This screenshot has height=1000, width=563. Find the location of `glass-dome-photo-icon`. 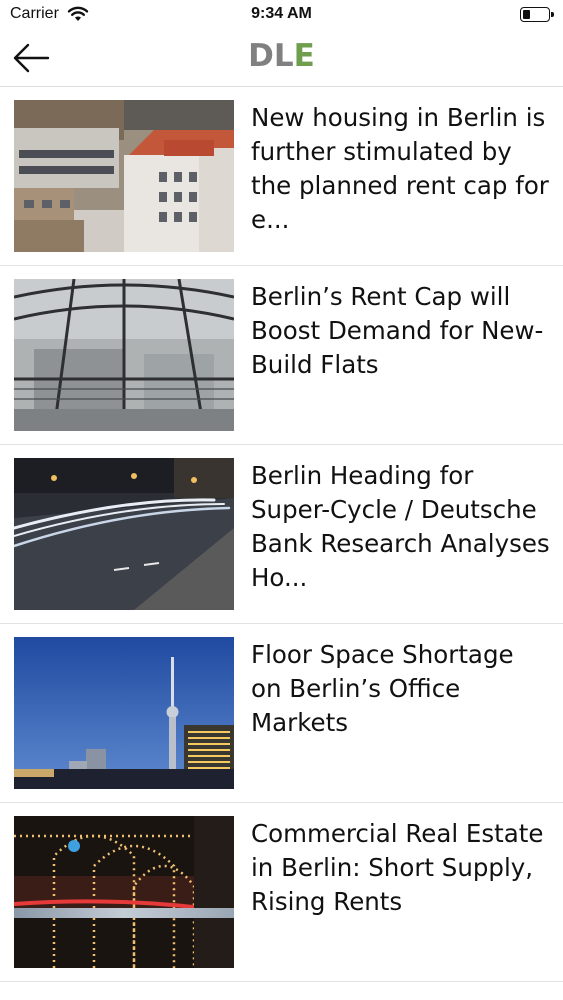

glass-dome-photo-icon is located at coordinates (124, 355).